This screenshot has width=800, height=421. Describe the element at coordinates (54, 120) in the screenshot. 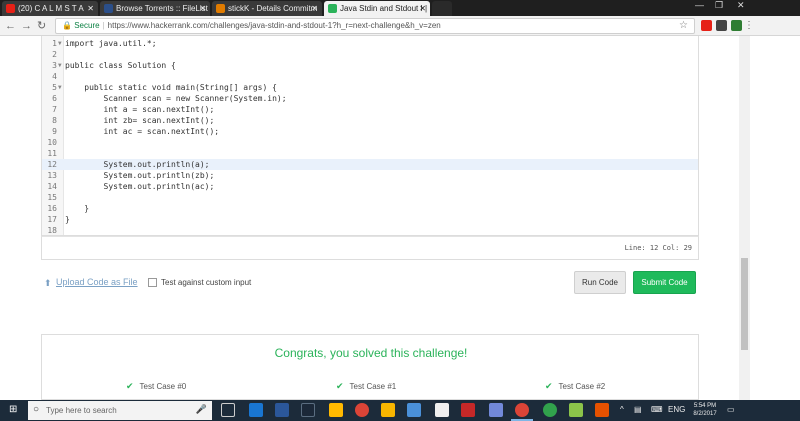

I see `line-number: 8` at that location.